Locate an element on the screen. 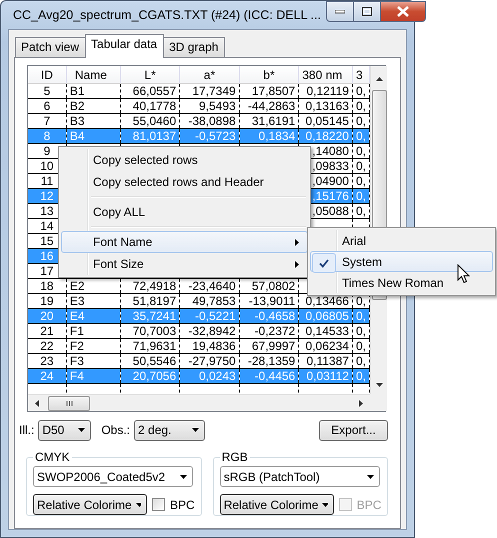 The image size is (497, 538). table-cell: 23 is located at coordinates (47, 361).